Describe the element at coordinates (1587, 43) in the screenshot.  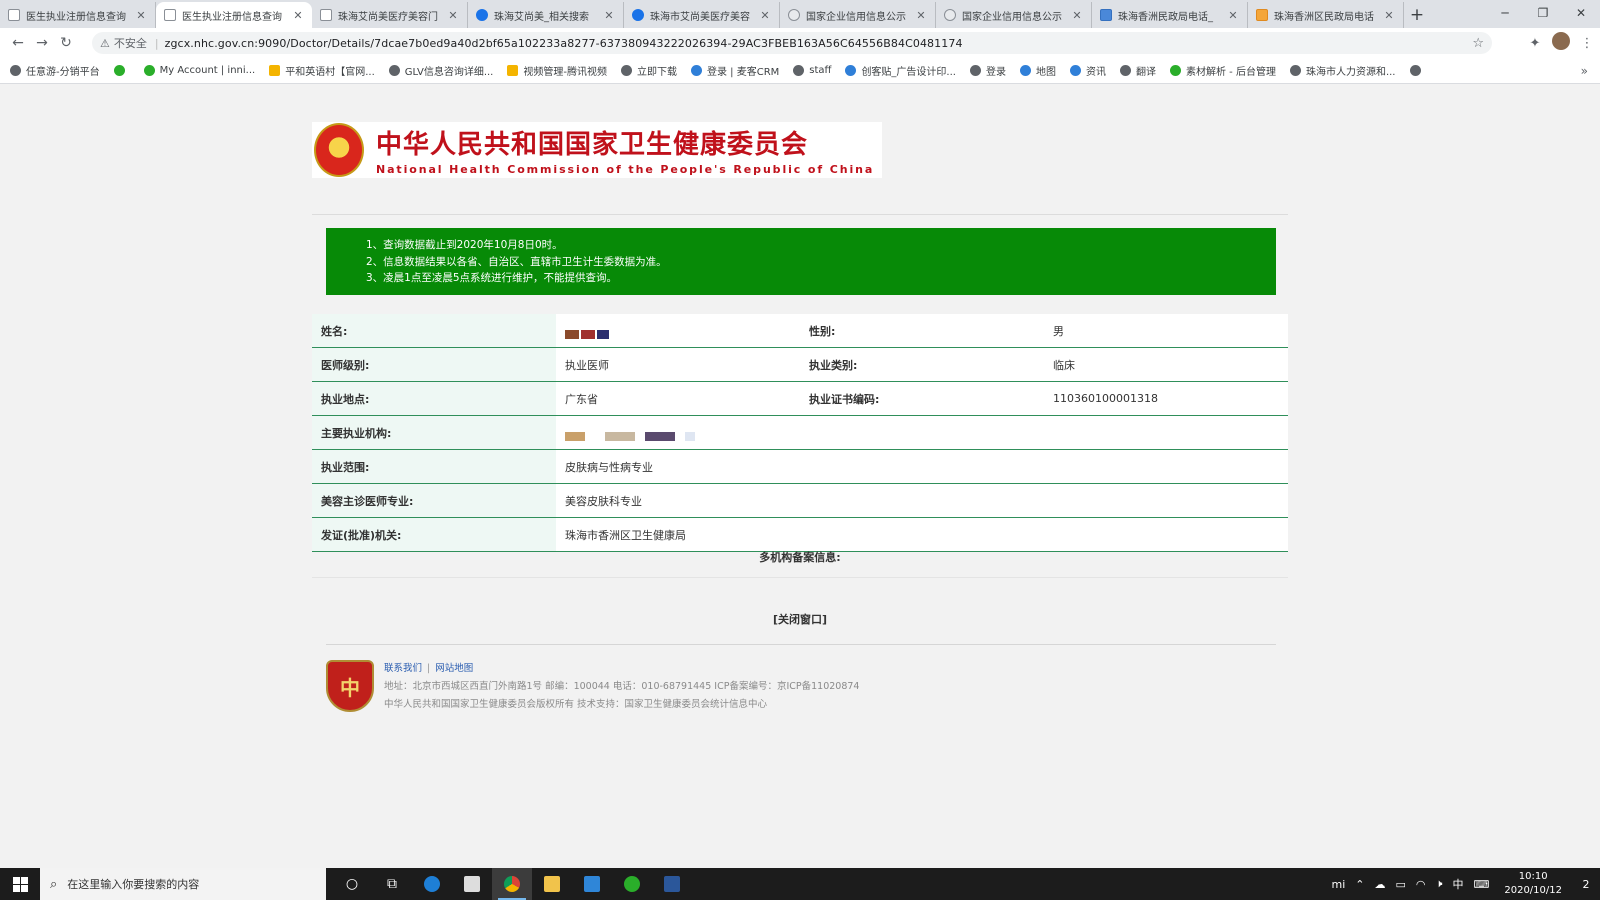
I see `menu-icon: ⋮` at that location.